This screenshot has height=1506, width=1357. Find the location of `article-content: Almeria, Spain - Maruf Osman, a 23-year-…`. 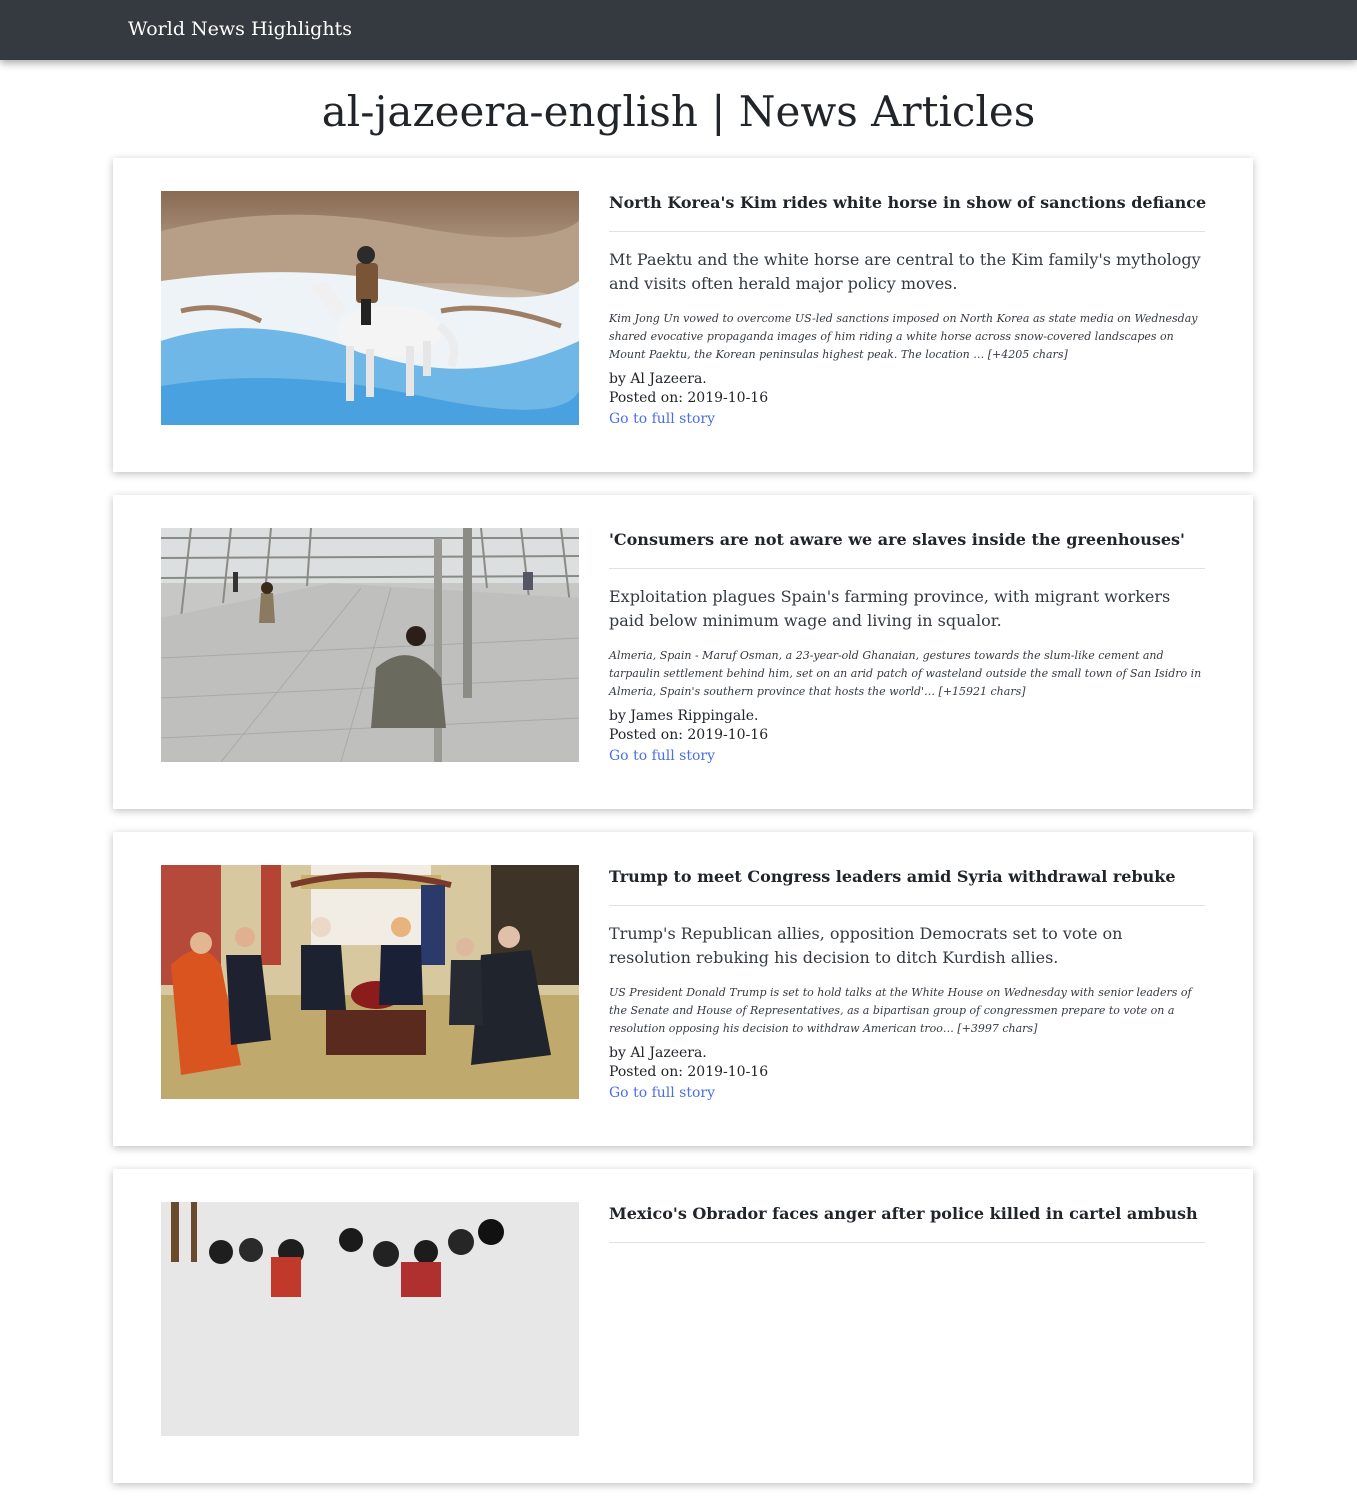

article-content: Almeria, Spain - Maruf Osman, a 23-year-… is located at coordinates (905, 673).